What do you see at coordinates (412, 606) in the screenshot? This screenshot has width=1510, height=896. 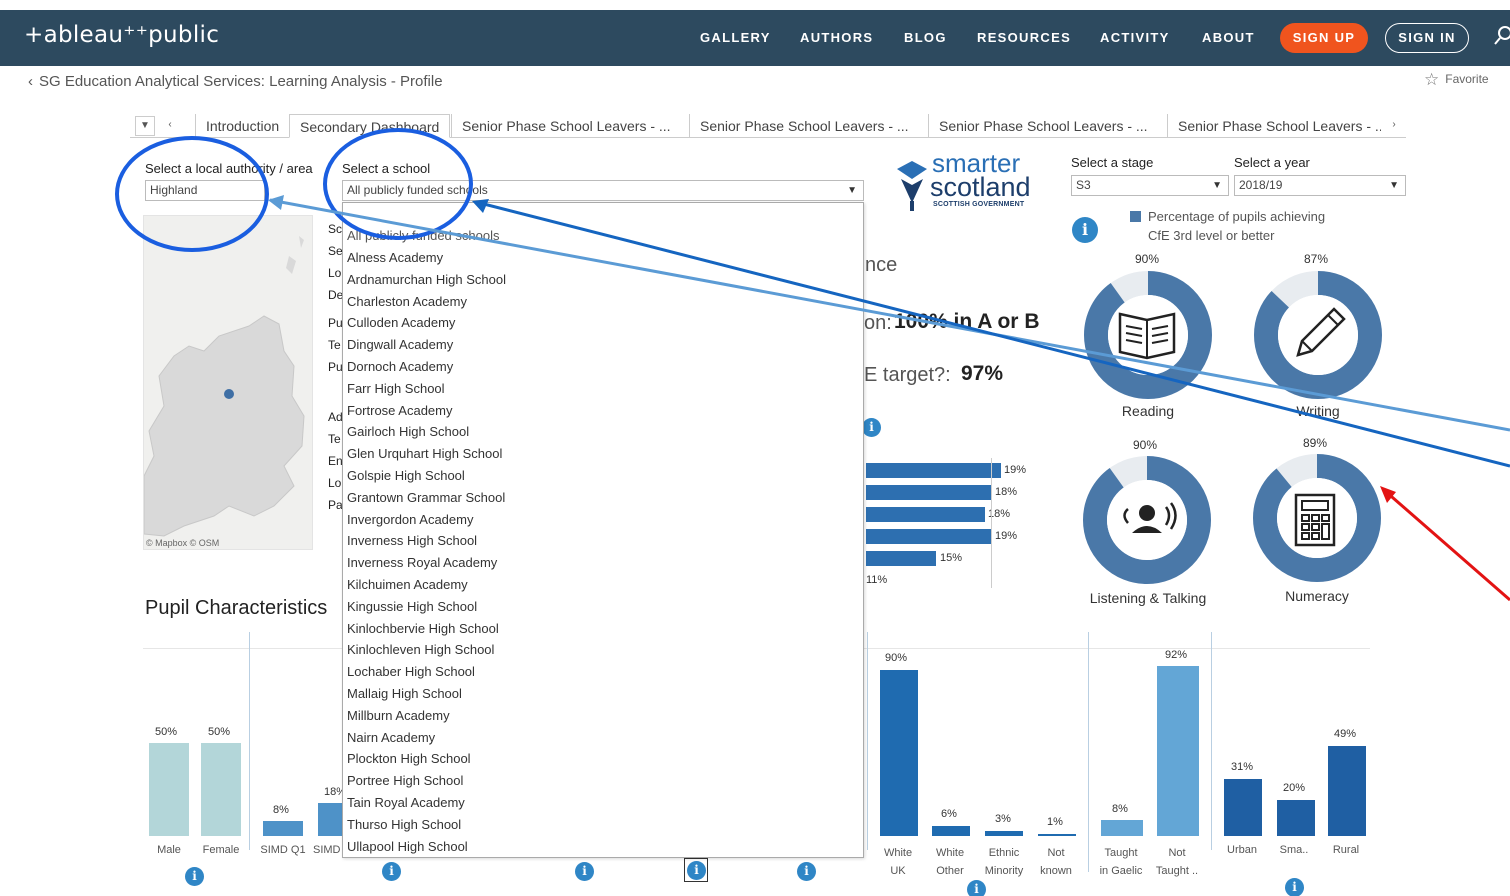 I see `school-option: Kingussie High School` at bounding box center [412, 606].